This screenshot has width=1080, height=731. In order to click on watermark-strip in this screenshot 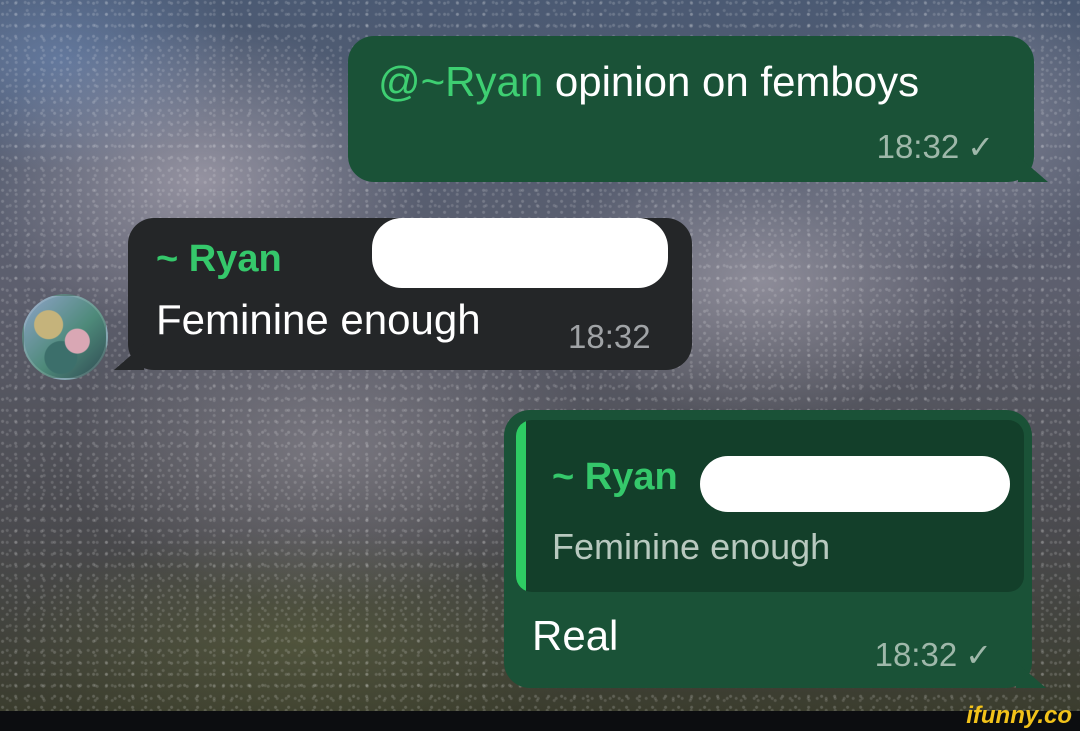, I will do `click(540, 721)`.